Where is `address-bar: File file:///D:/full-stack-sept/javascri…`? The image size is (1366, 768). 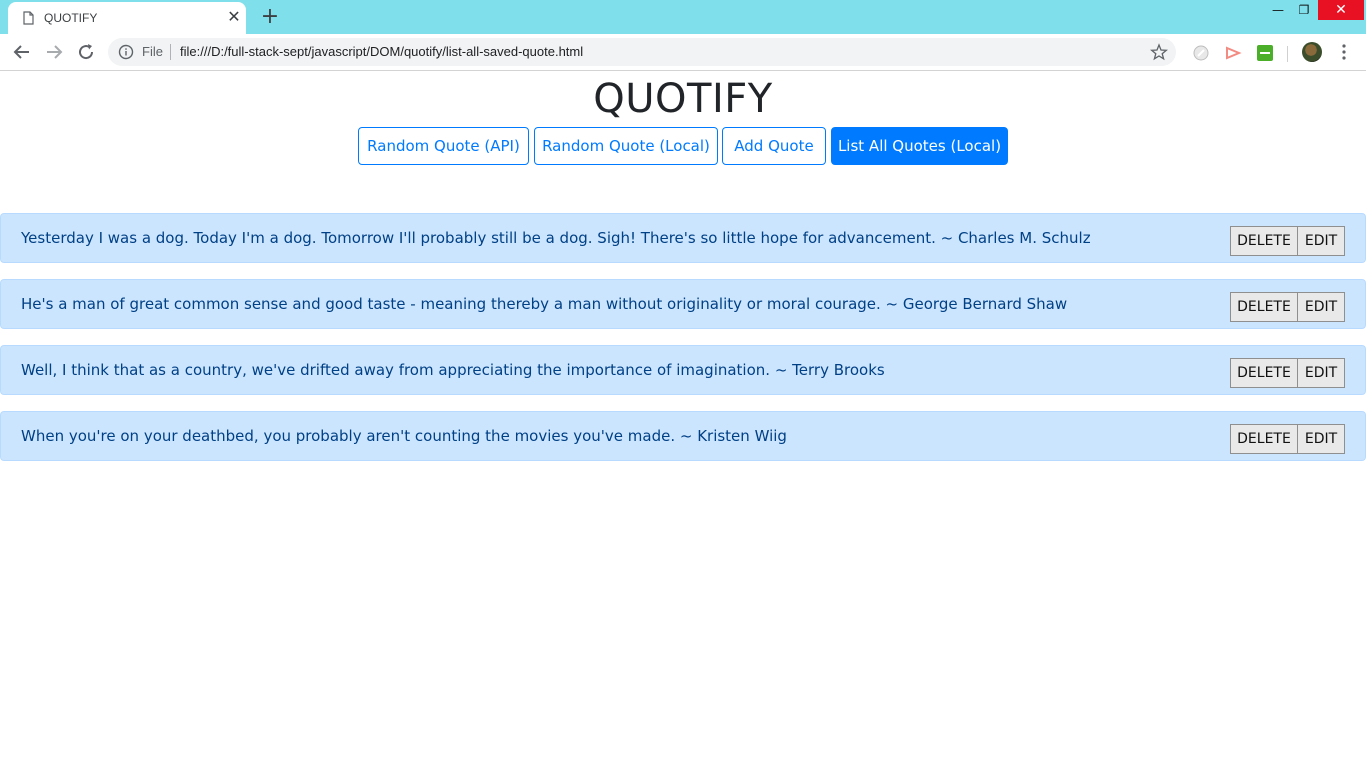 address-bar: File file:///D:/full-stack-sept/javascri… is located at coordinates (642, 52).